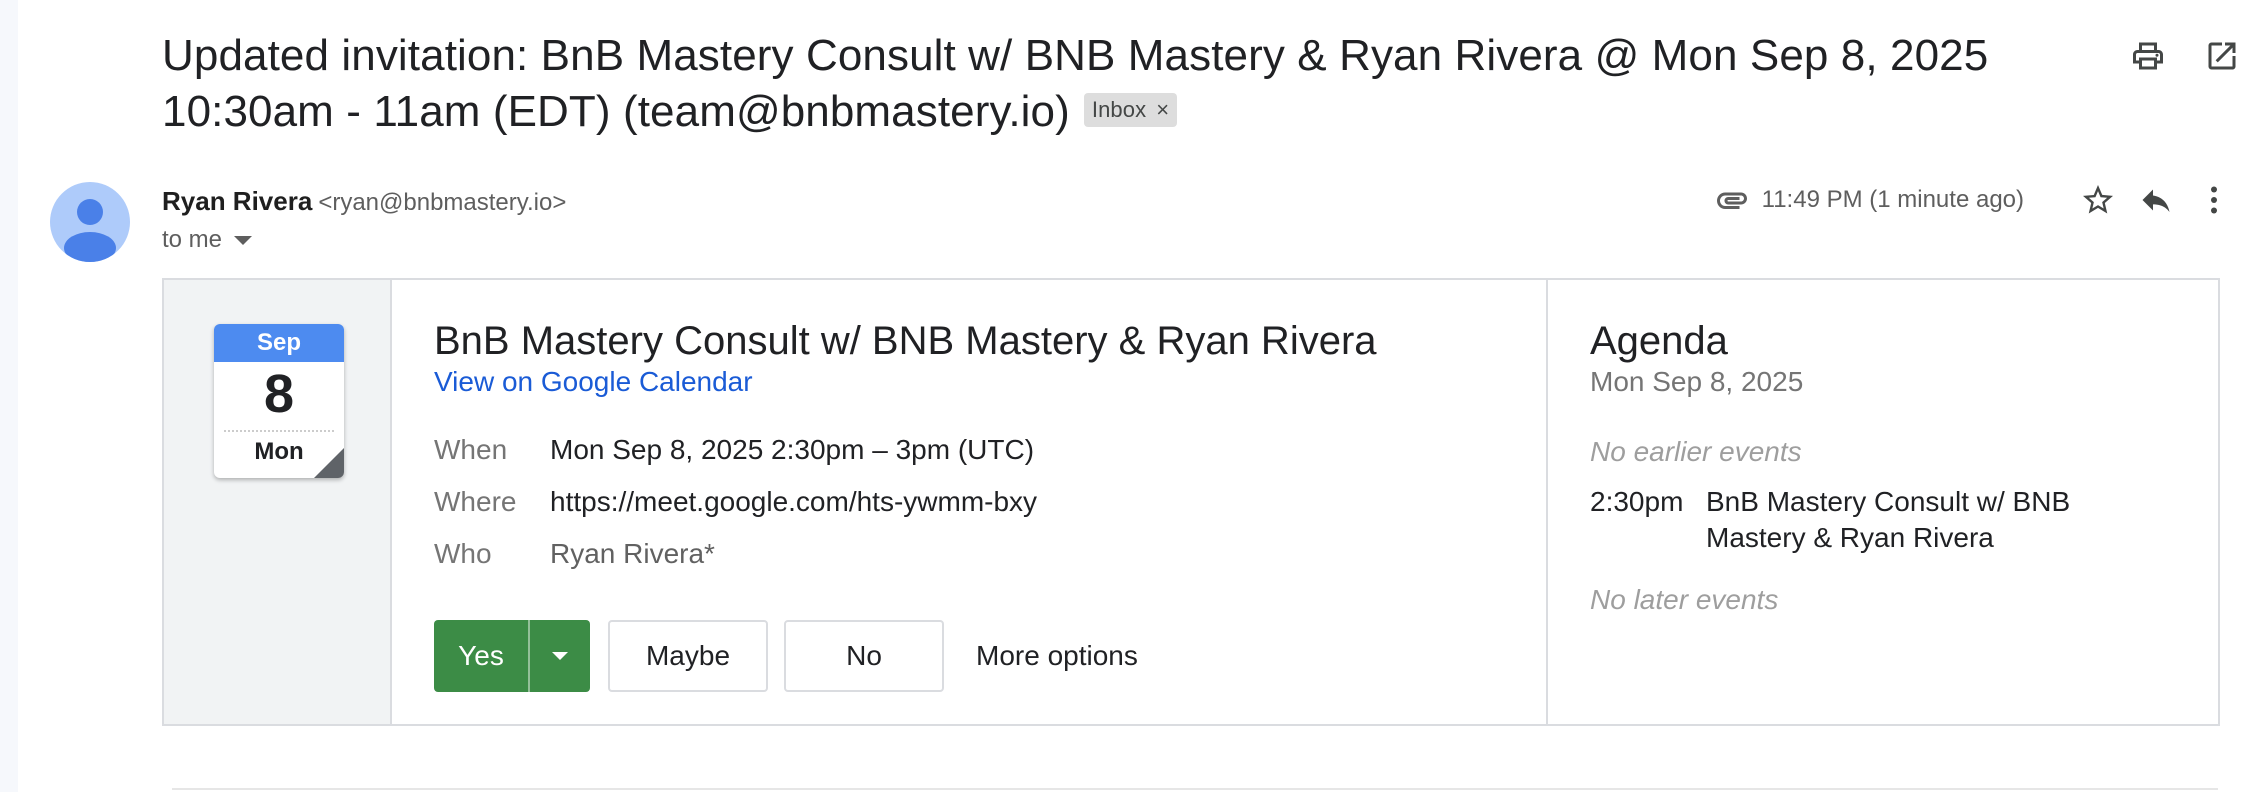 The height and width of the screenshot is (792, 2252). I want to click on rsvp-controls: Yes Maybe No More options, so click(990, 656).